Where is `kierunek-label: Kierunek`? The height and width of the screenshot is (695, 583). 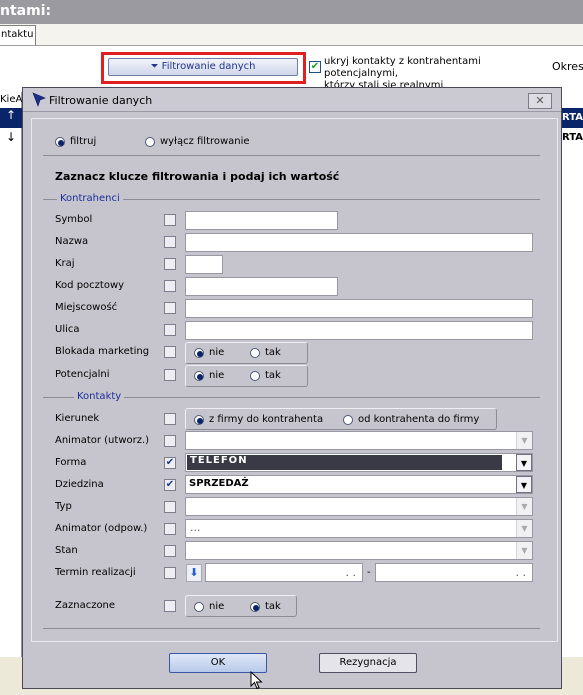 kierunek-label: Kierunek is located at coordinates (77, 418).